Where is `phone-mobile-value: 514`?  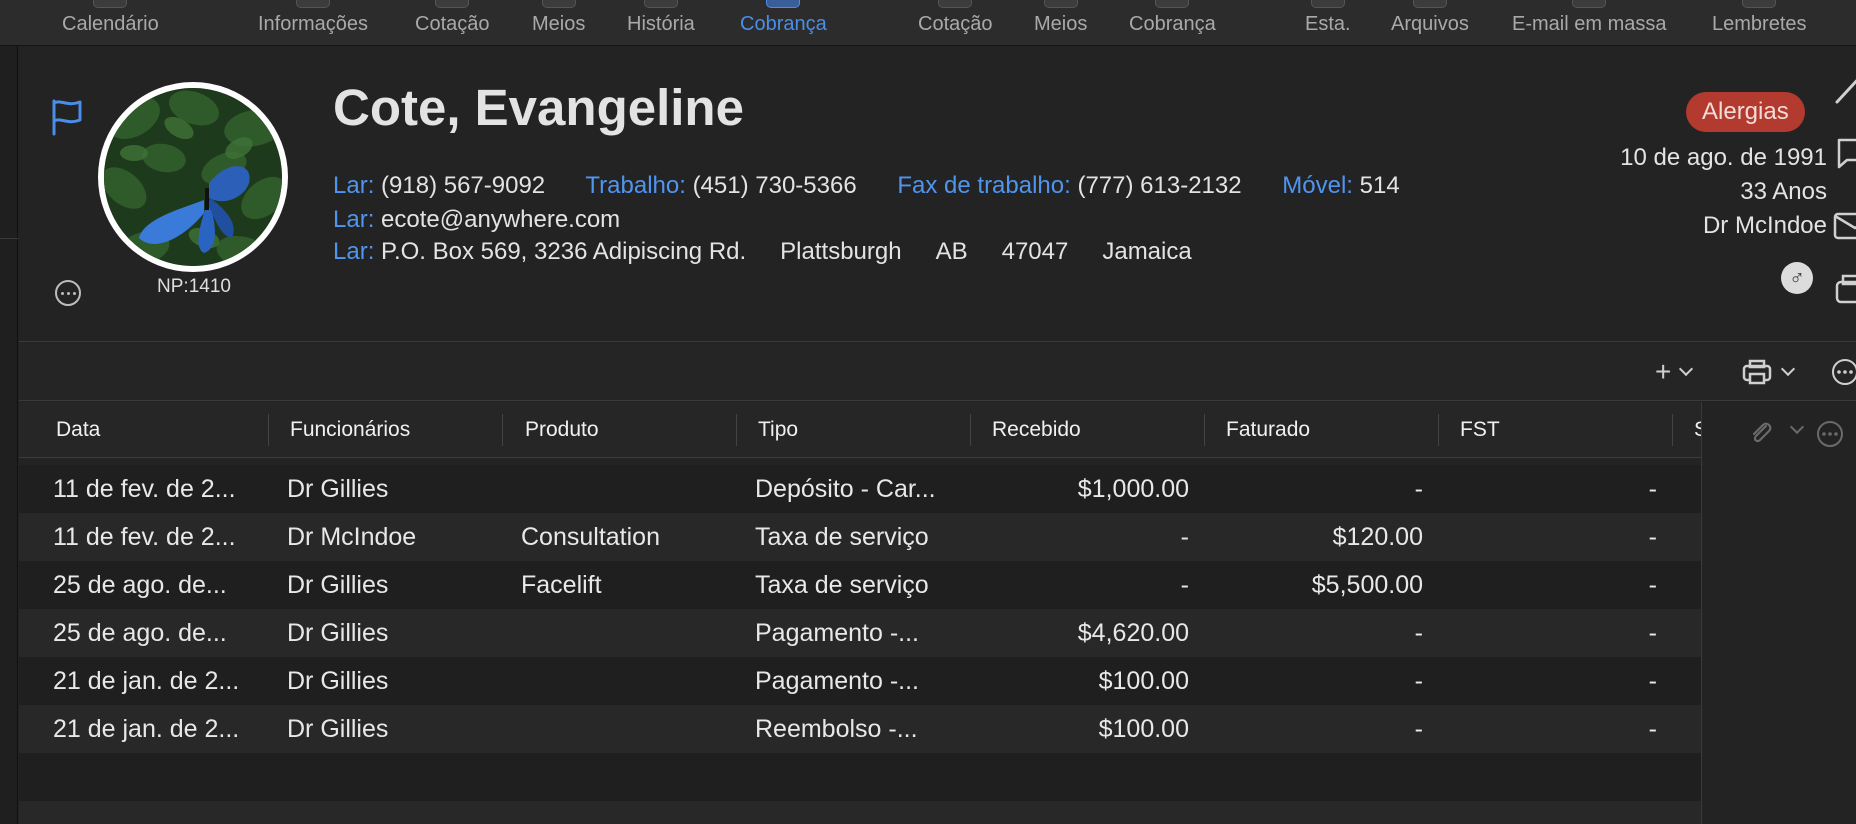 phone-mobile-value: 514 is located at coordinates (1379, 185).